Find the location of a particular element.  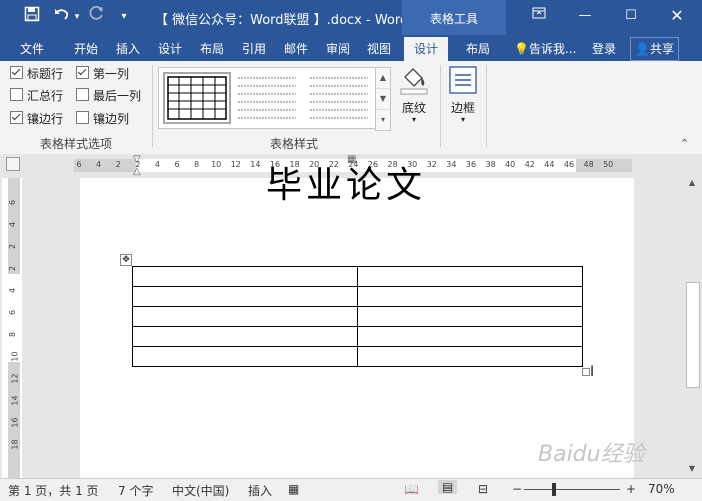

undo-dropdown-icon: ▾ is located at coordinates (77, 17).